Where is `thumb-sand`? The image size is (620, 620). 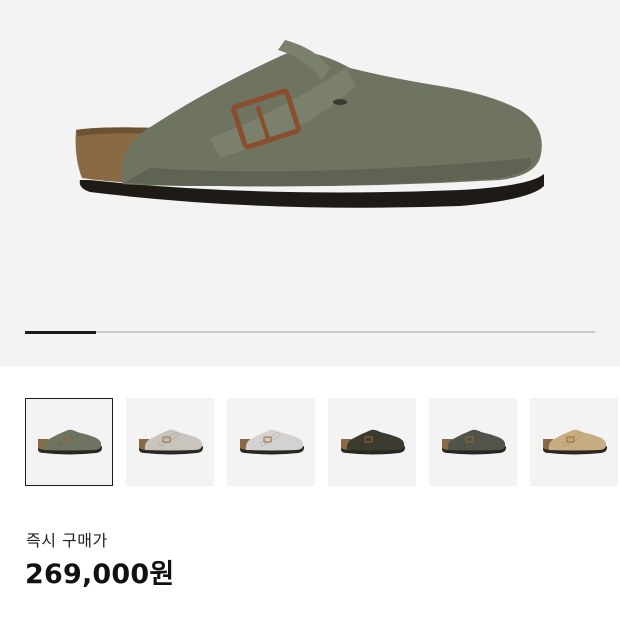
thumb-sand is located at coordinates (574, 442).